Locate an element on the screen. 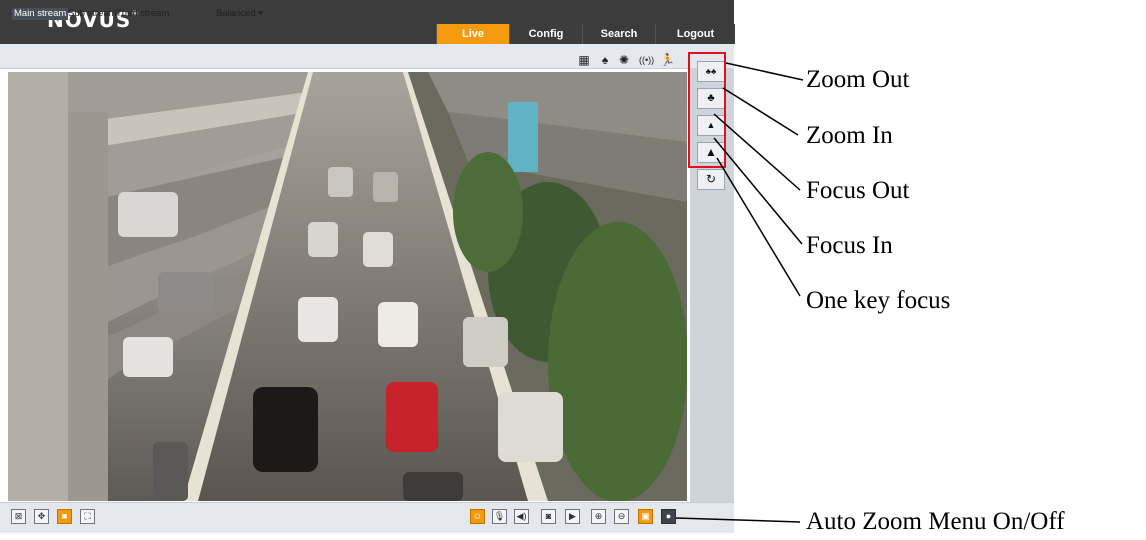 The height and width of the screenshot is (540, 1146). callout-focus-out: Focus Out is located at coordinates (858, 190).